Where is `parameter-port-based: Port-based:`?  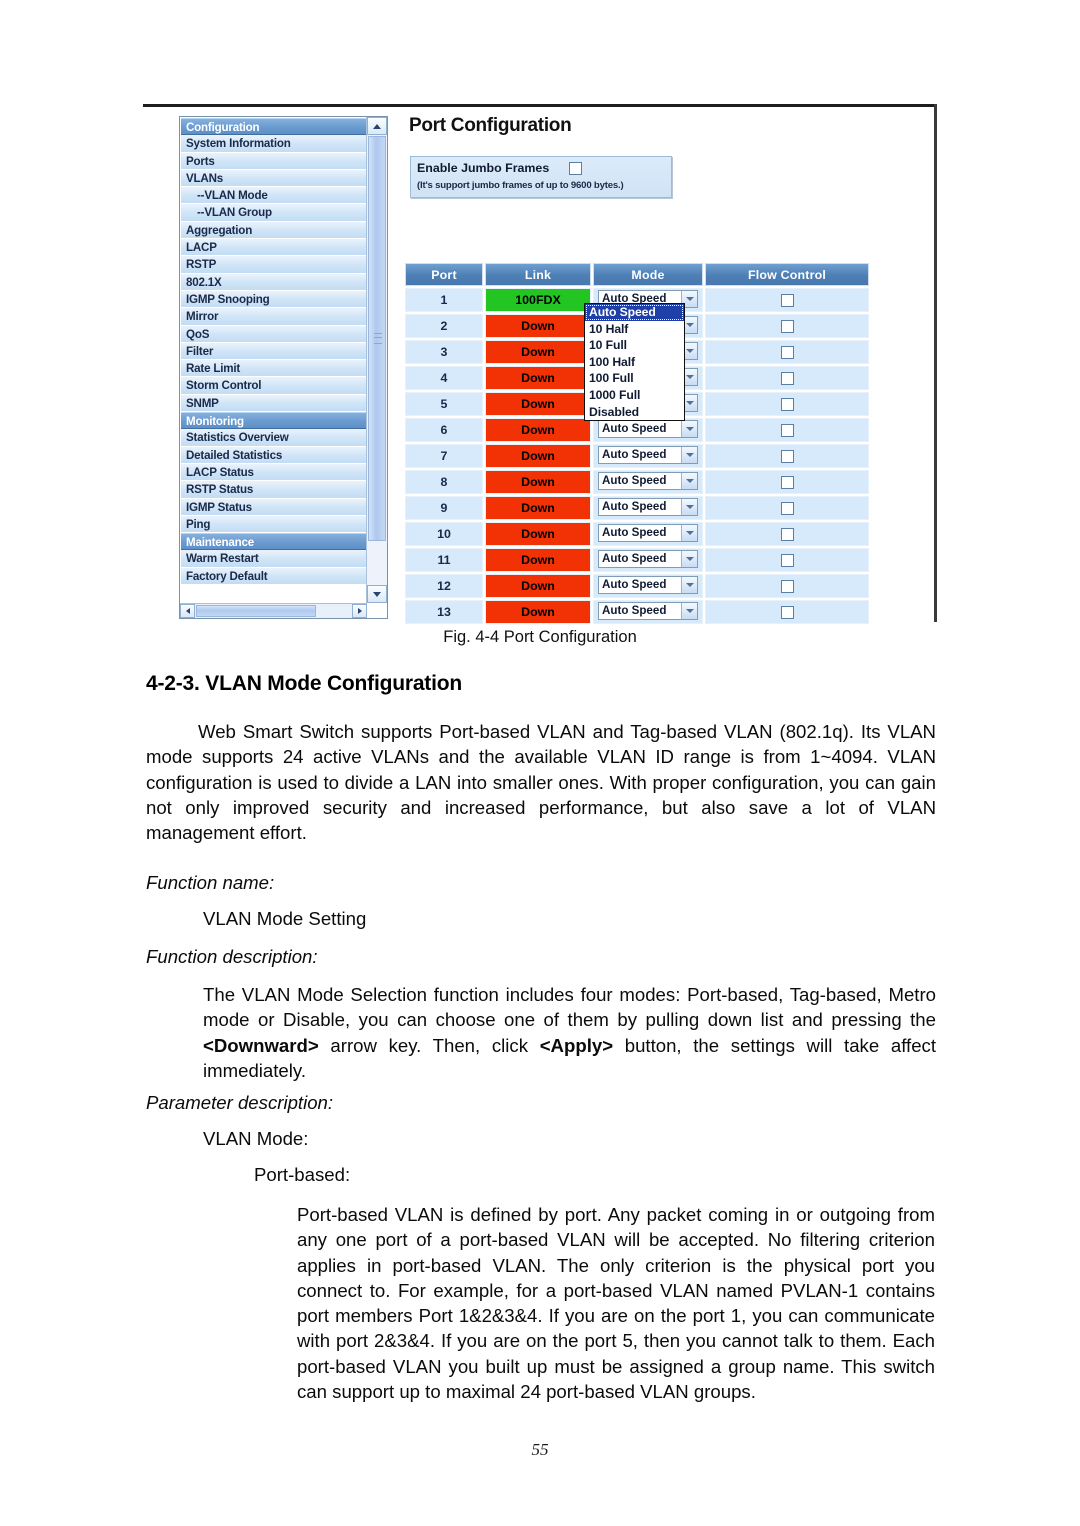
parameter-port-based: Port-based: is located at coordinates (302, 1174).